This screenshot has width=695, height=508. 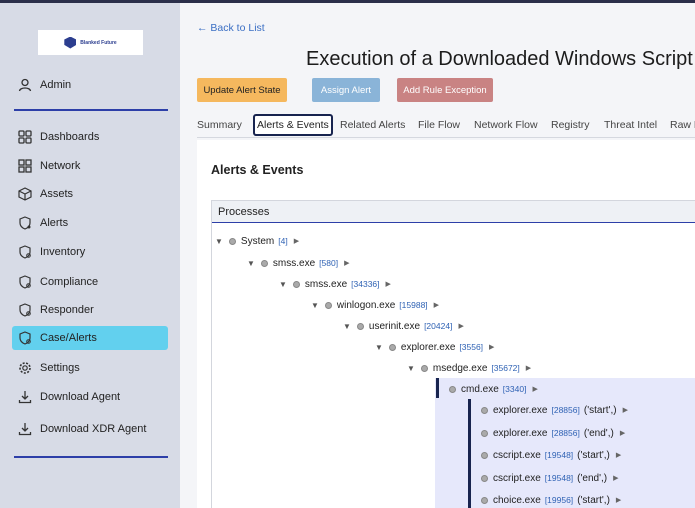 What do you see at coordinates (499, 59) in the screenshot?
I see `page-title: Execution of a Downloaded Windows Script` at bounding box center [499, 59].